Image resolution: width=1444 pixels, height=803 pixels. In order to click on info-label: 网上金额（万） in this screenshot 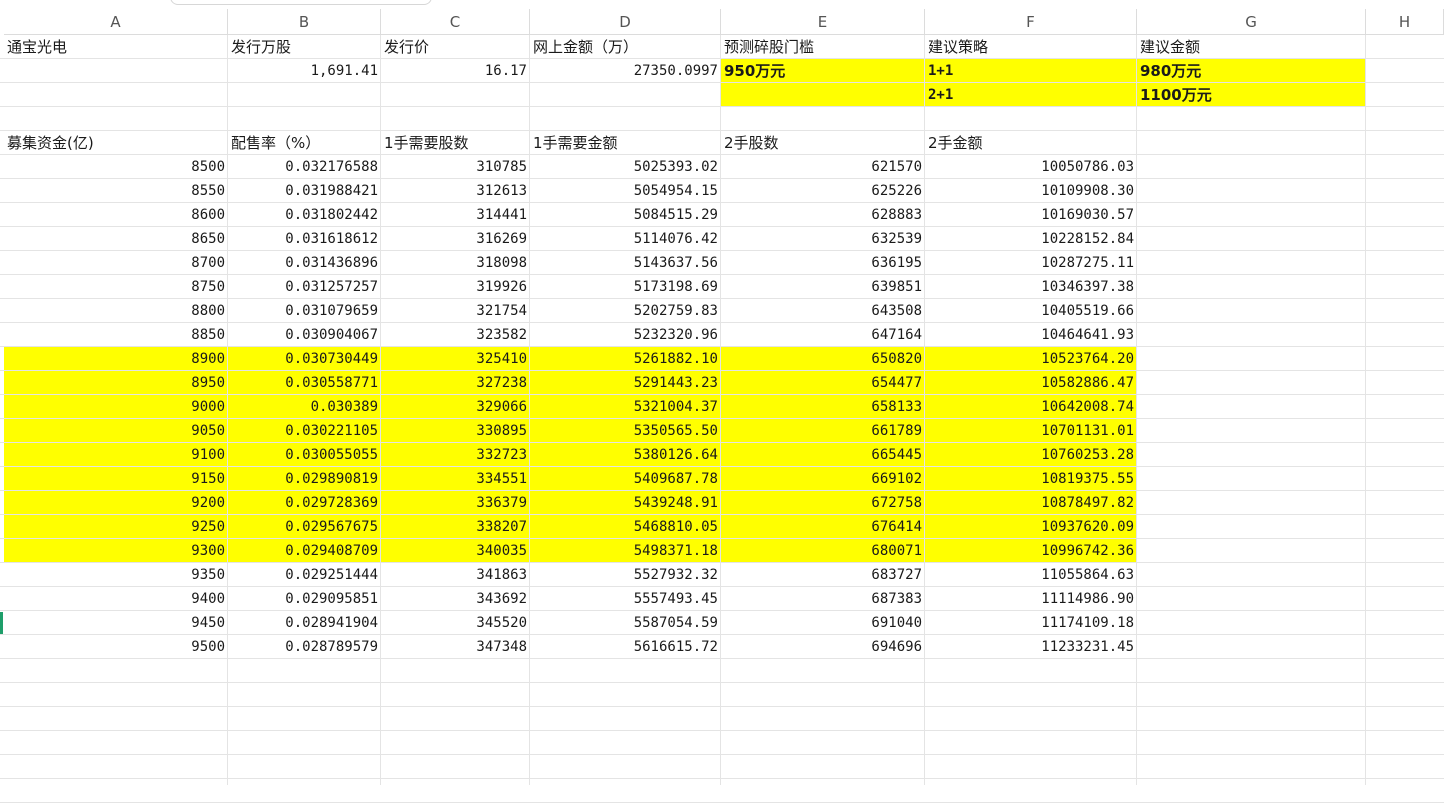, I will do `click(625, 47)`.